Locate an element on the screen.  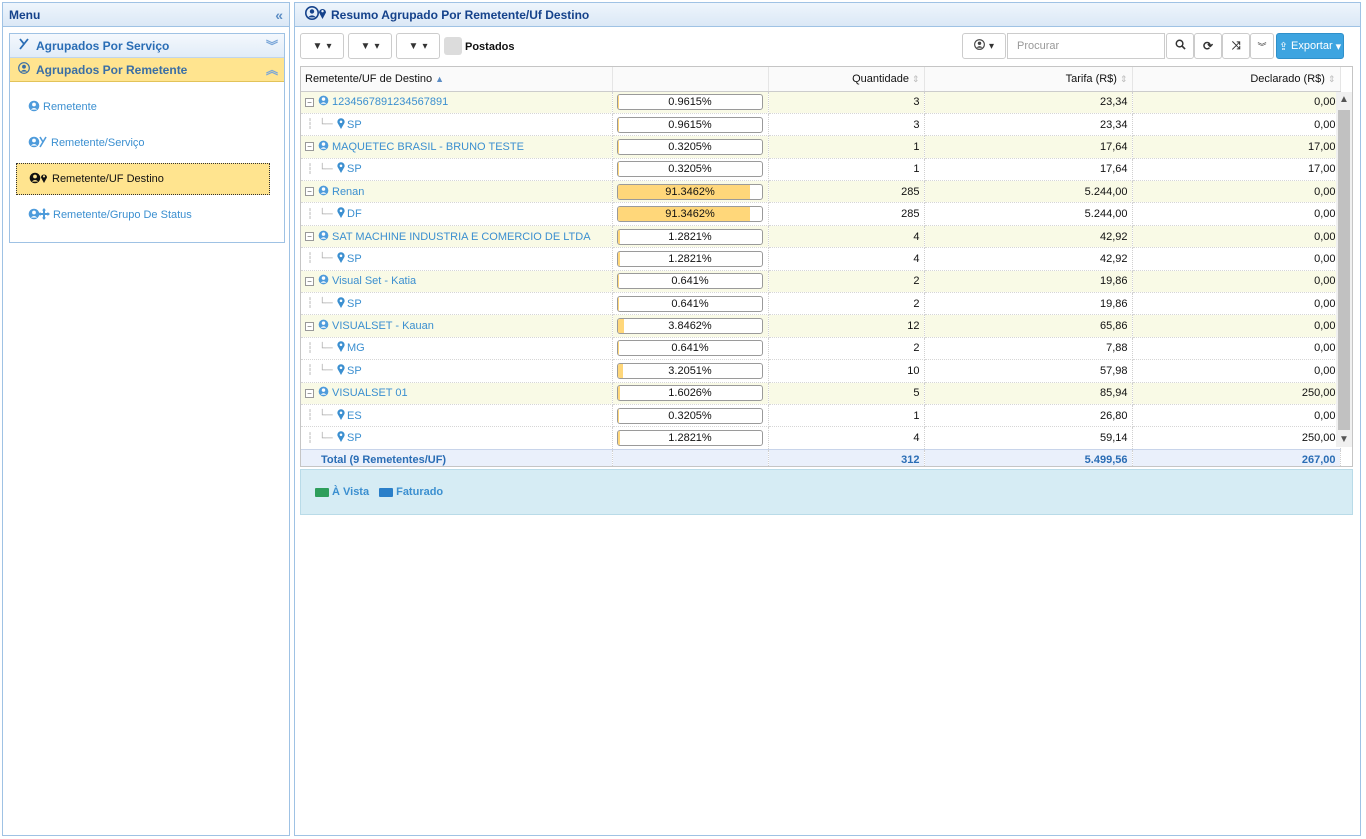
percent-cell: 91.3462% is located at coordinates (690, 192).